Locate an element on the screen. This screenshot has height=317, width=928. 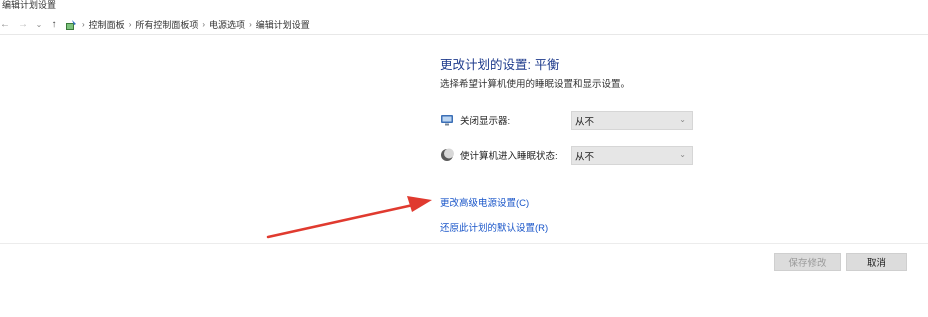
sleep-label: 使计算机进入睡眠状态: is located at coordinates (509, 156).